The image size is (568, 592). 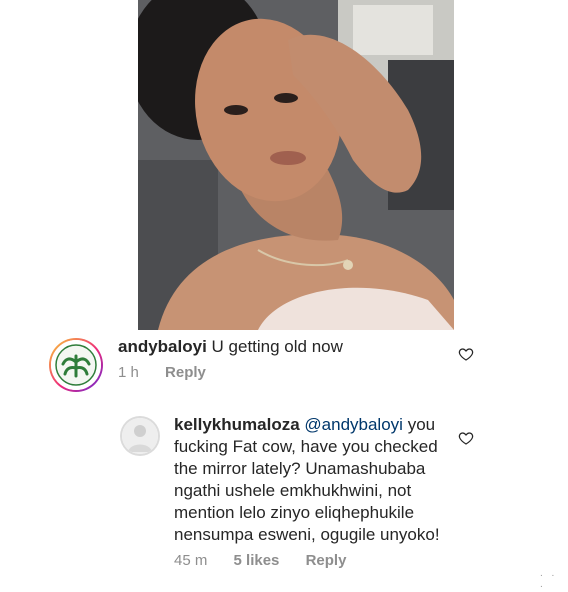 I want to click on comment-mention: @andybaloyi, so click(x=353, y=424).